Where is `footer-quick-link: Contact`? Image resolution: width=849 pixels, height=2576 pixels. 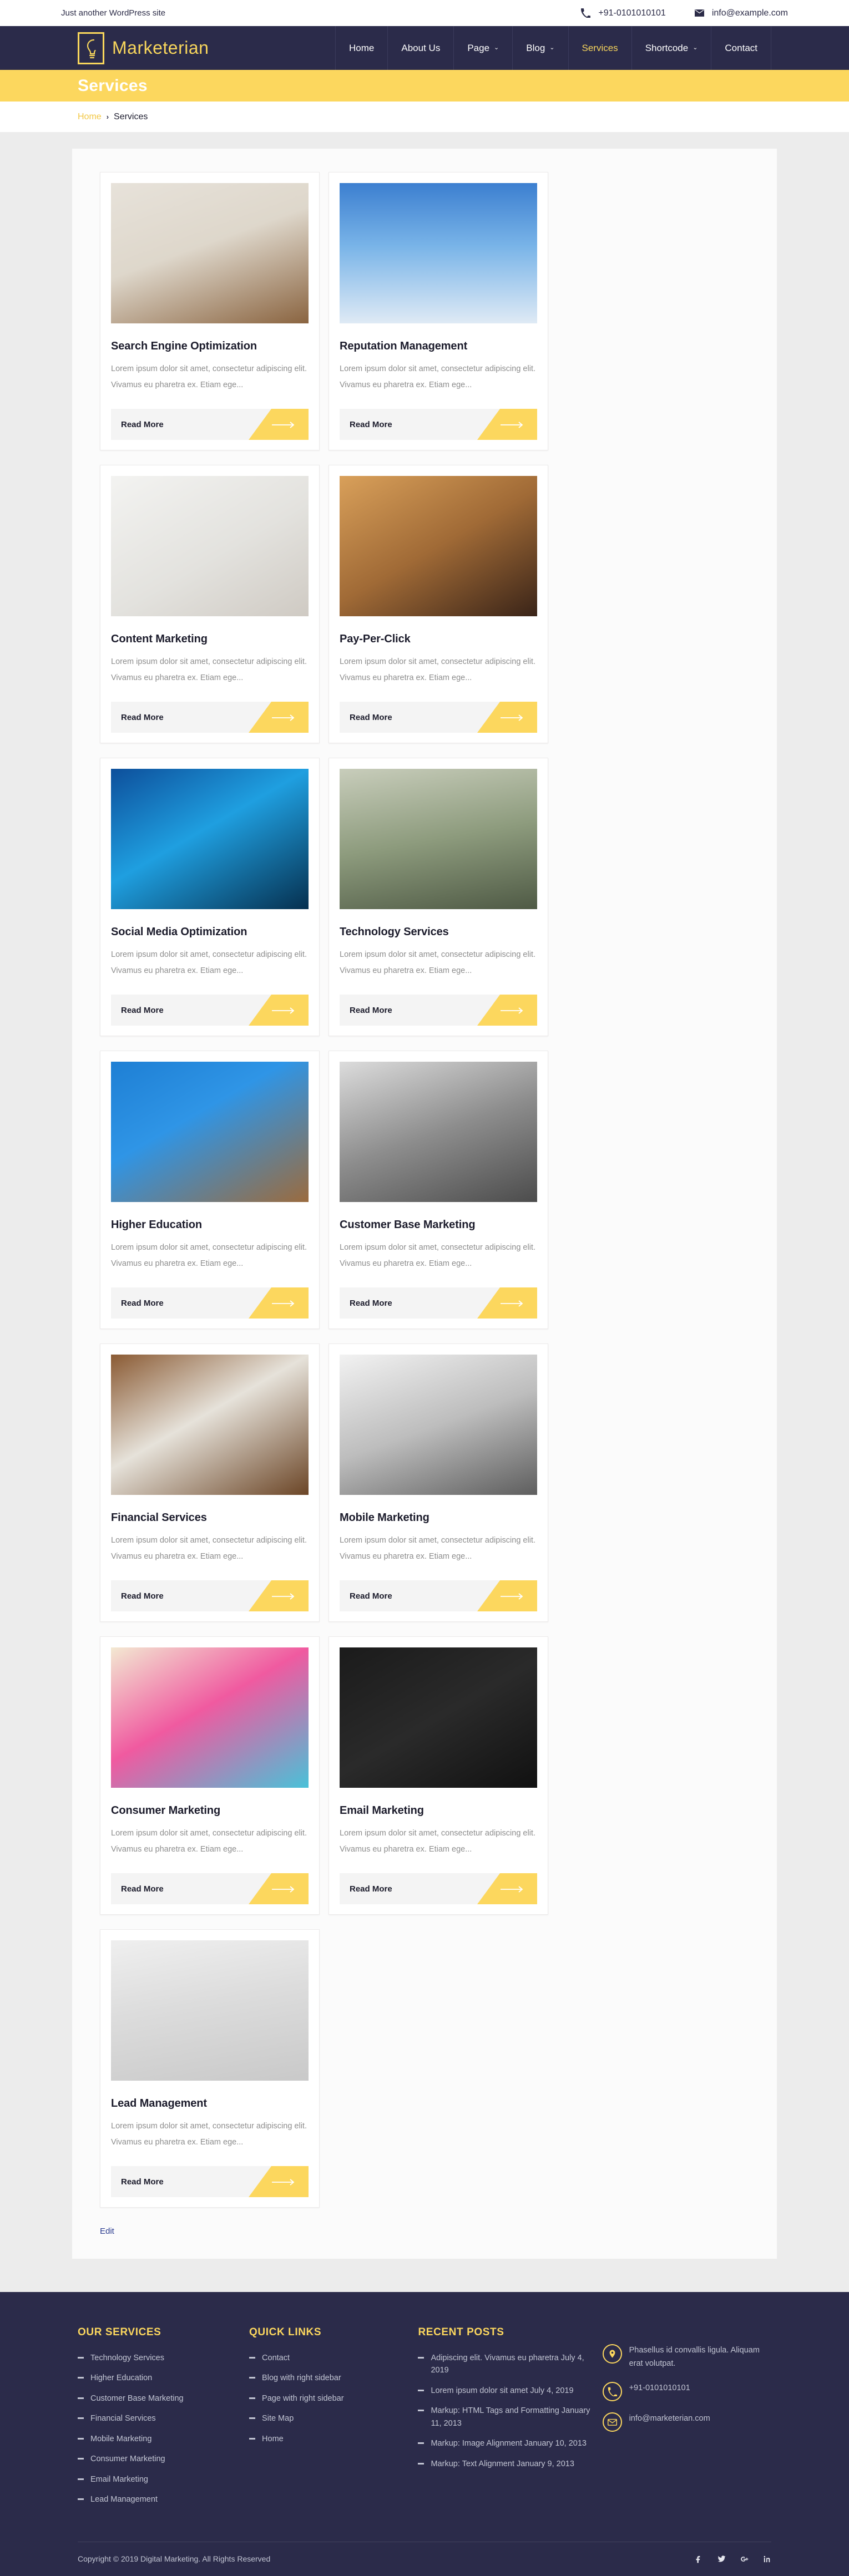 footer-quick-link: Contact is located at coordinates (333, 2358).